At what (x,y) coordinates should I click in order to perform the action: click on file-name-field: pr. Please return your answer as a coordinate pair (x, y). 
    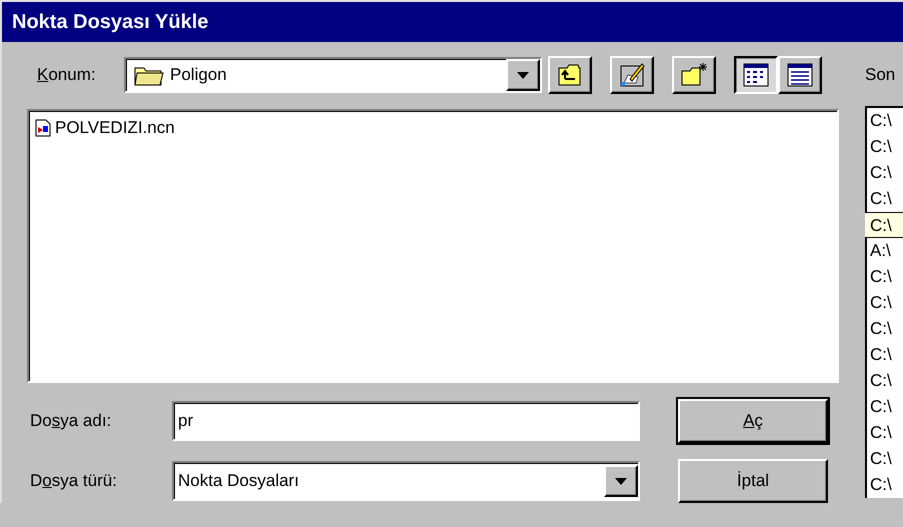
    Looking at the image, I should click on (406, 421).